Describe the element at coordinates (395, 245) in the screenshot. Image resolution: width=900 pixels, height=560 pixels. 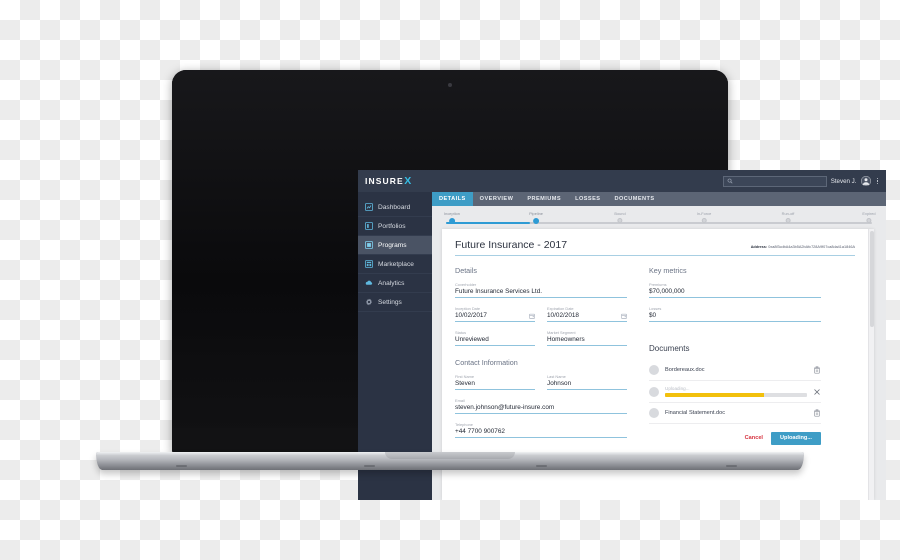
I see `sidebar-item-programs: Programs` at that location.